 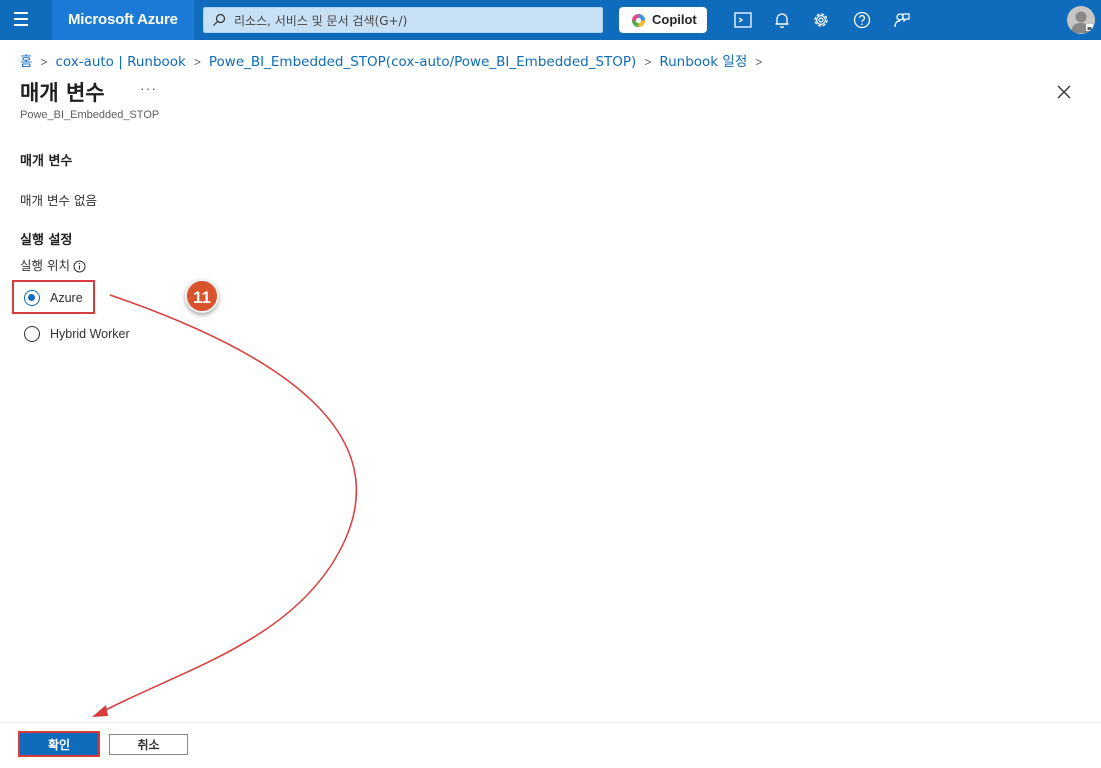 I want to click on footer-divider, so click(x=550, y=722).